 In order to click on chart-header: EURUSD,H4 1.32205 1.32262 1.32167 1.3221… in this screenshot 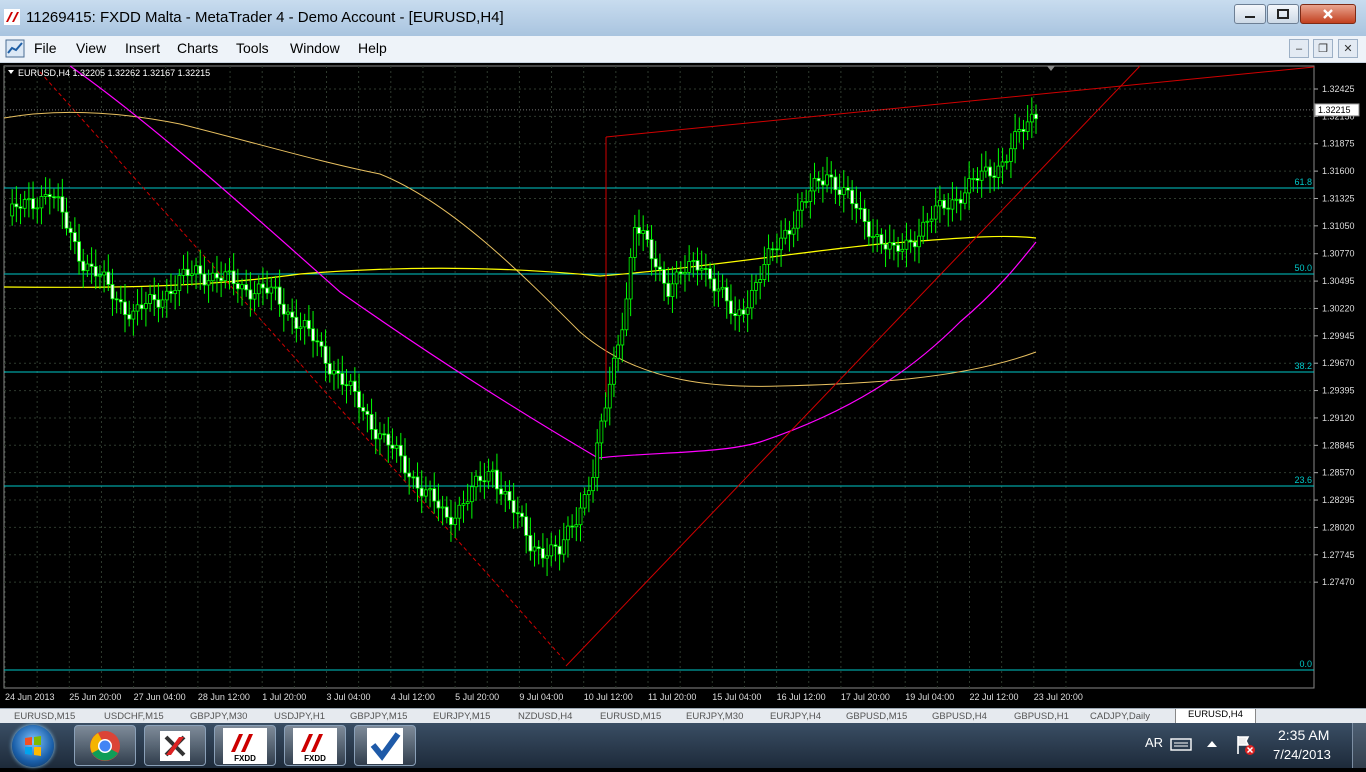, I will do `click(114, 73)`.